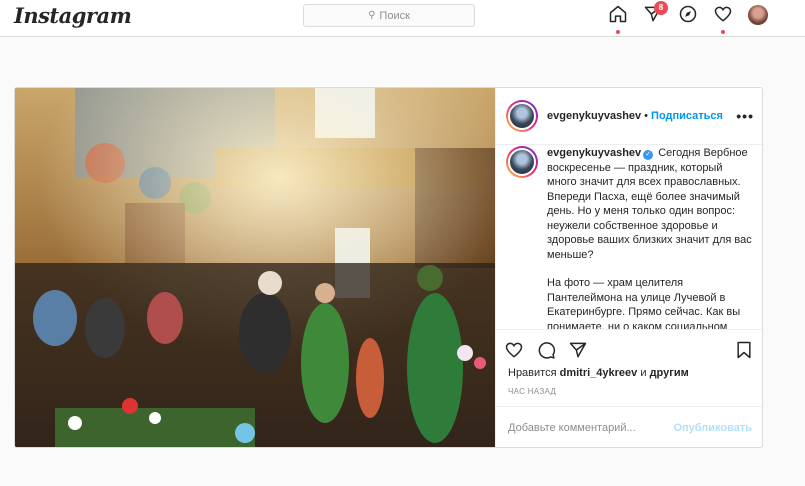 This screenshot has width=805, height=486. I want to click on search-placeholder: Поиск, so click(394, 15).